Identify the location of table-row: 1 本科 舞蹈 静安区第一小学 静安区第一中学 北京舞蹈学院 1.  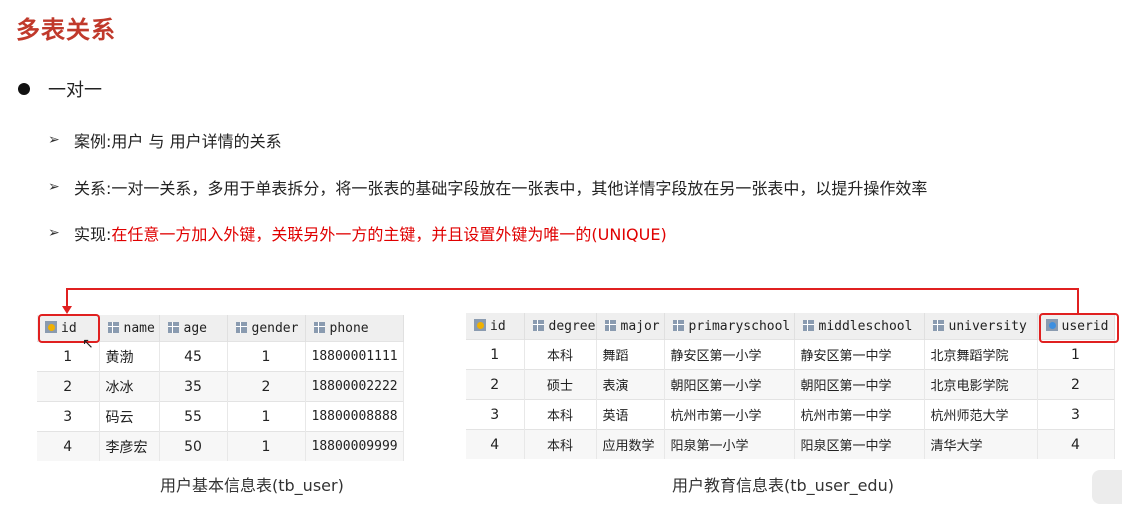
(790, 354).